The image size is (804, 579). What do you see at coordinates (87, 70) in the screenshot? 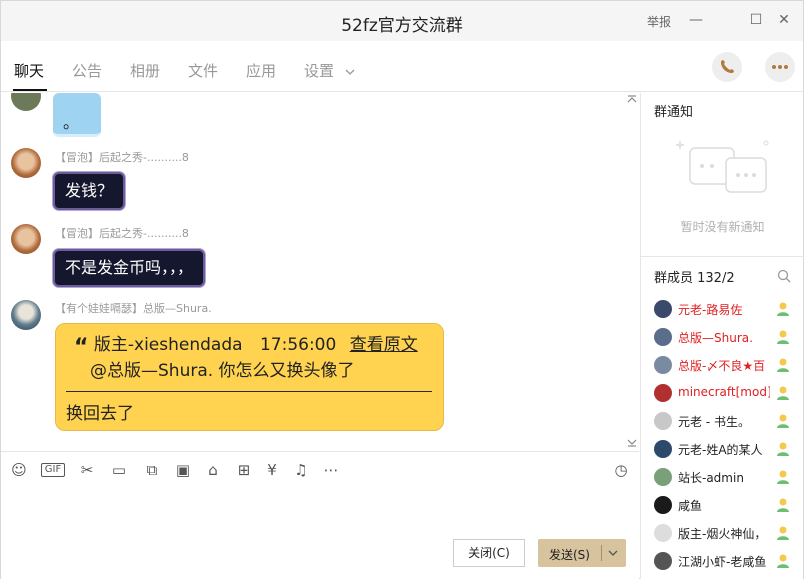
I see `tab-announcement: 公告` at bounding box center [87, 70].